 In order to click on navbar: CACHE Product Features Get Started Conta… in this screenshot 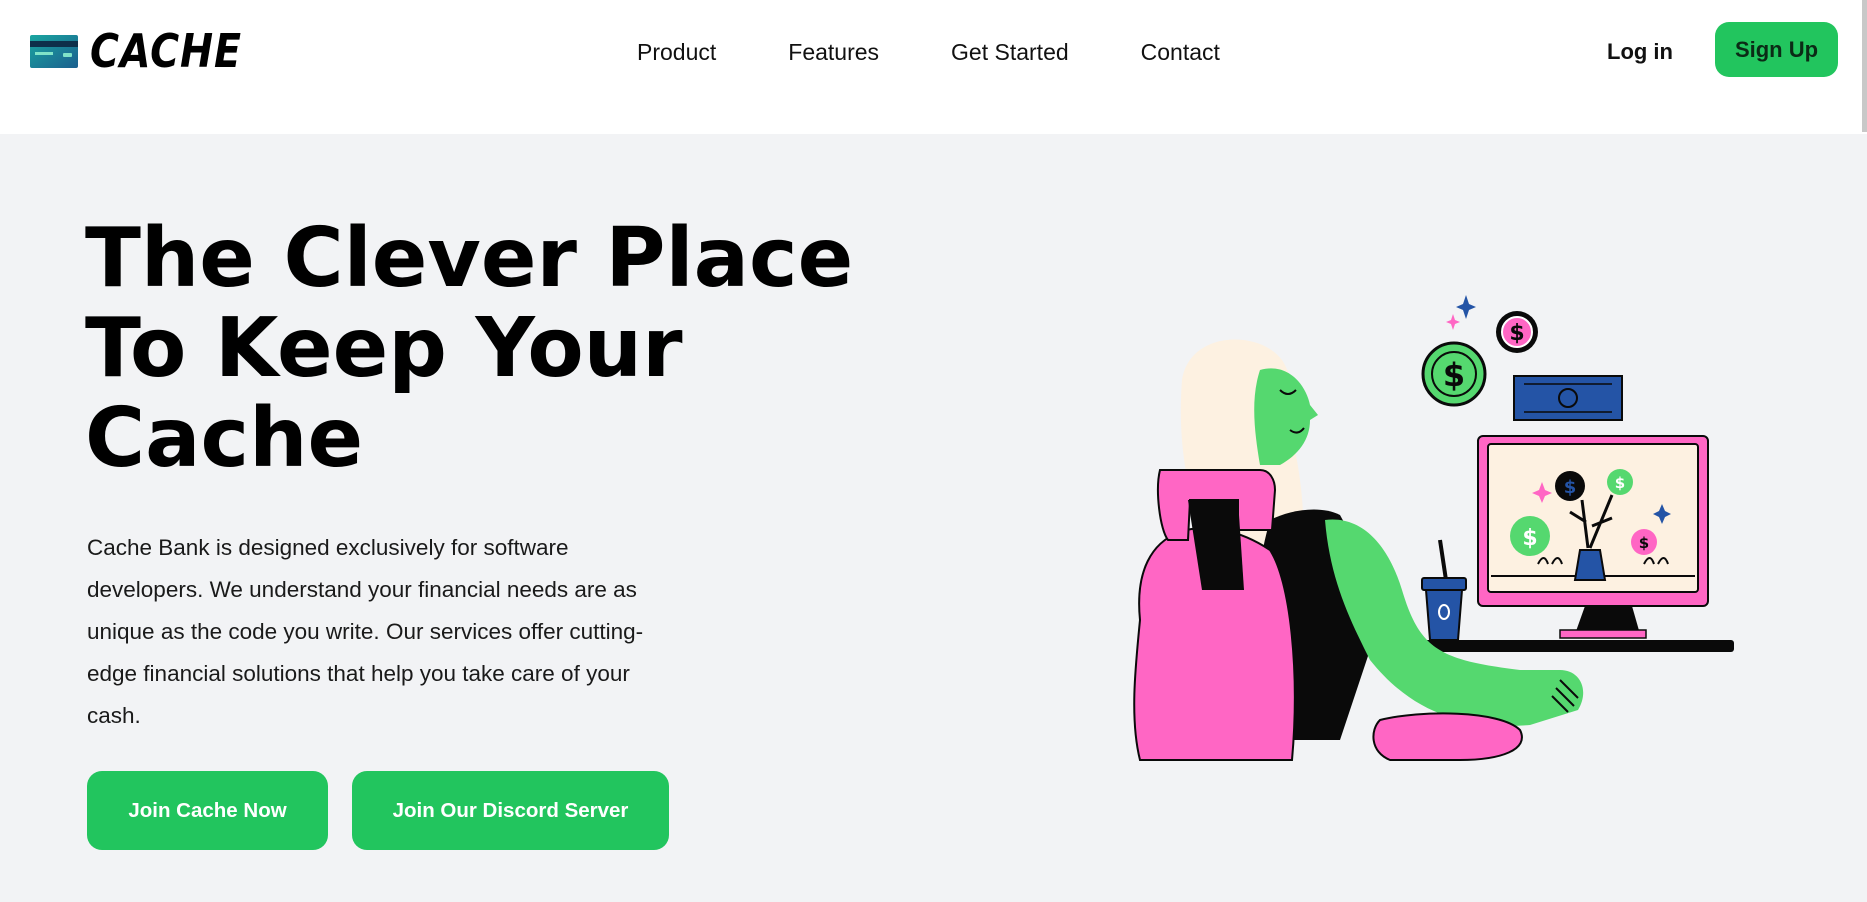, I will do `click(933, 67)`.